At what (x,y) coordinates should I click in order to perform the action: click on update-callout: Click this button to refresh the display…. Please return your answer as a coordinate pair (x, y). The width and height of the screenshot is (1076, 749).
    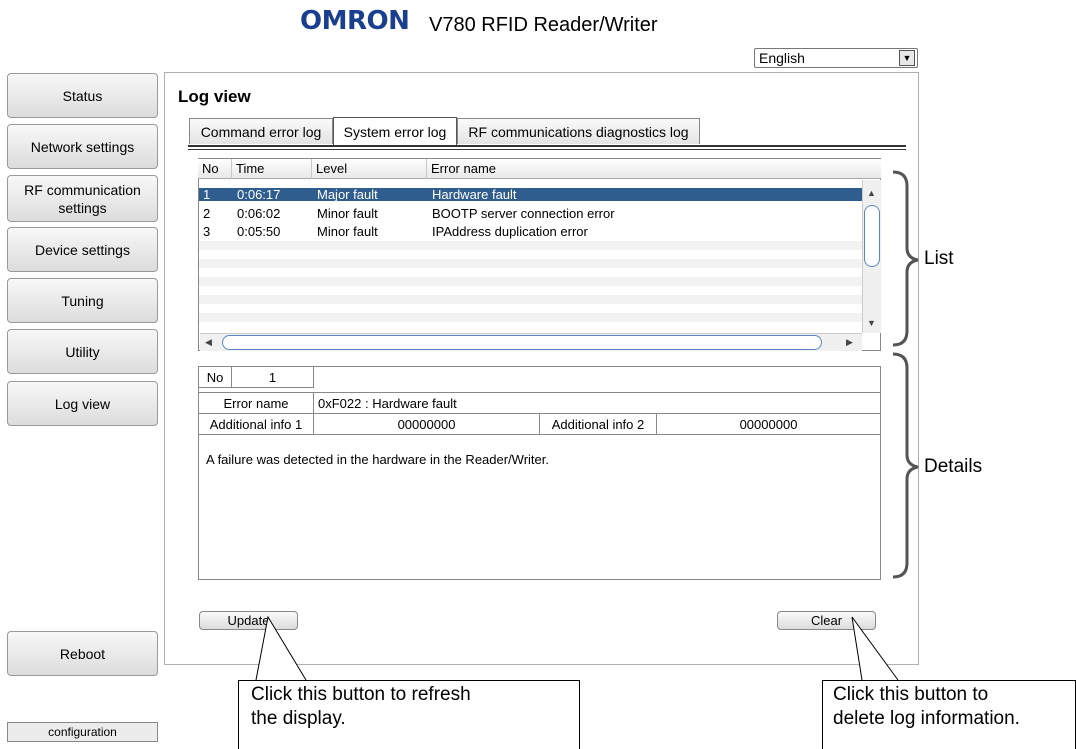
    Looking at the image, I should click on (409, 714).